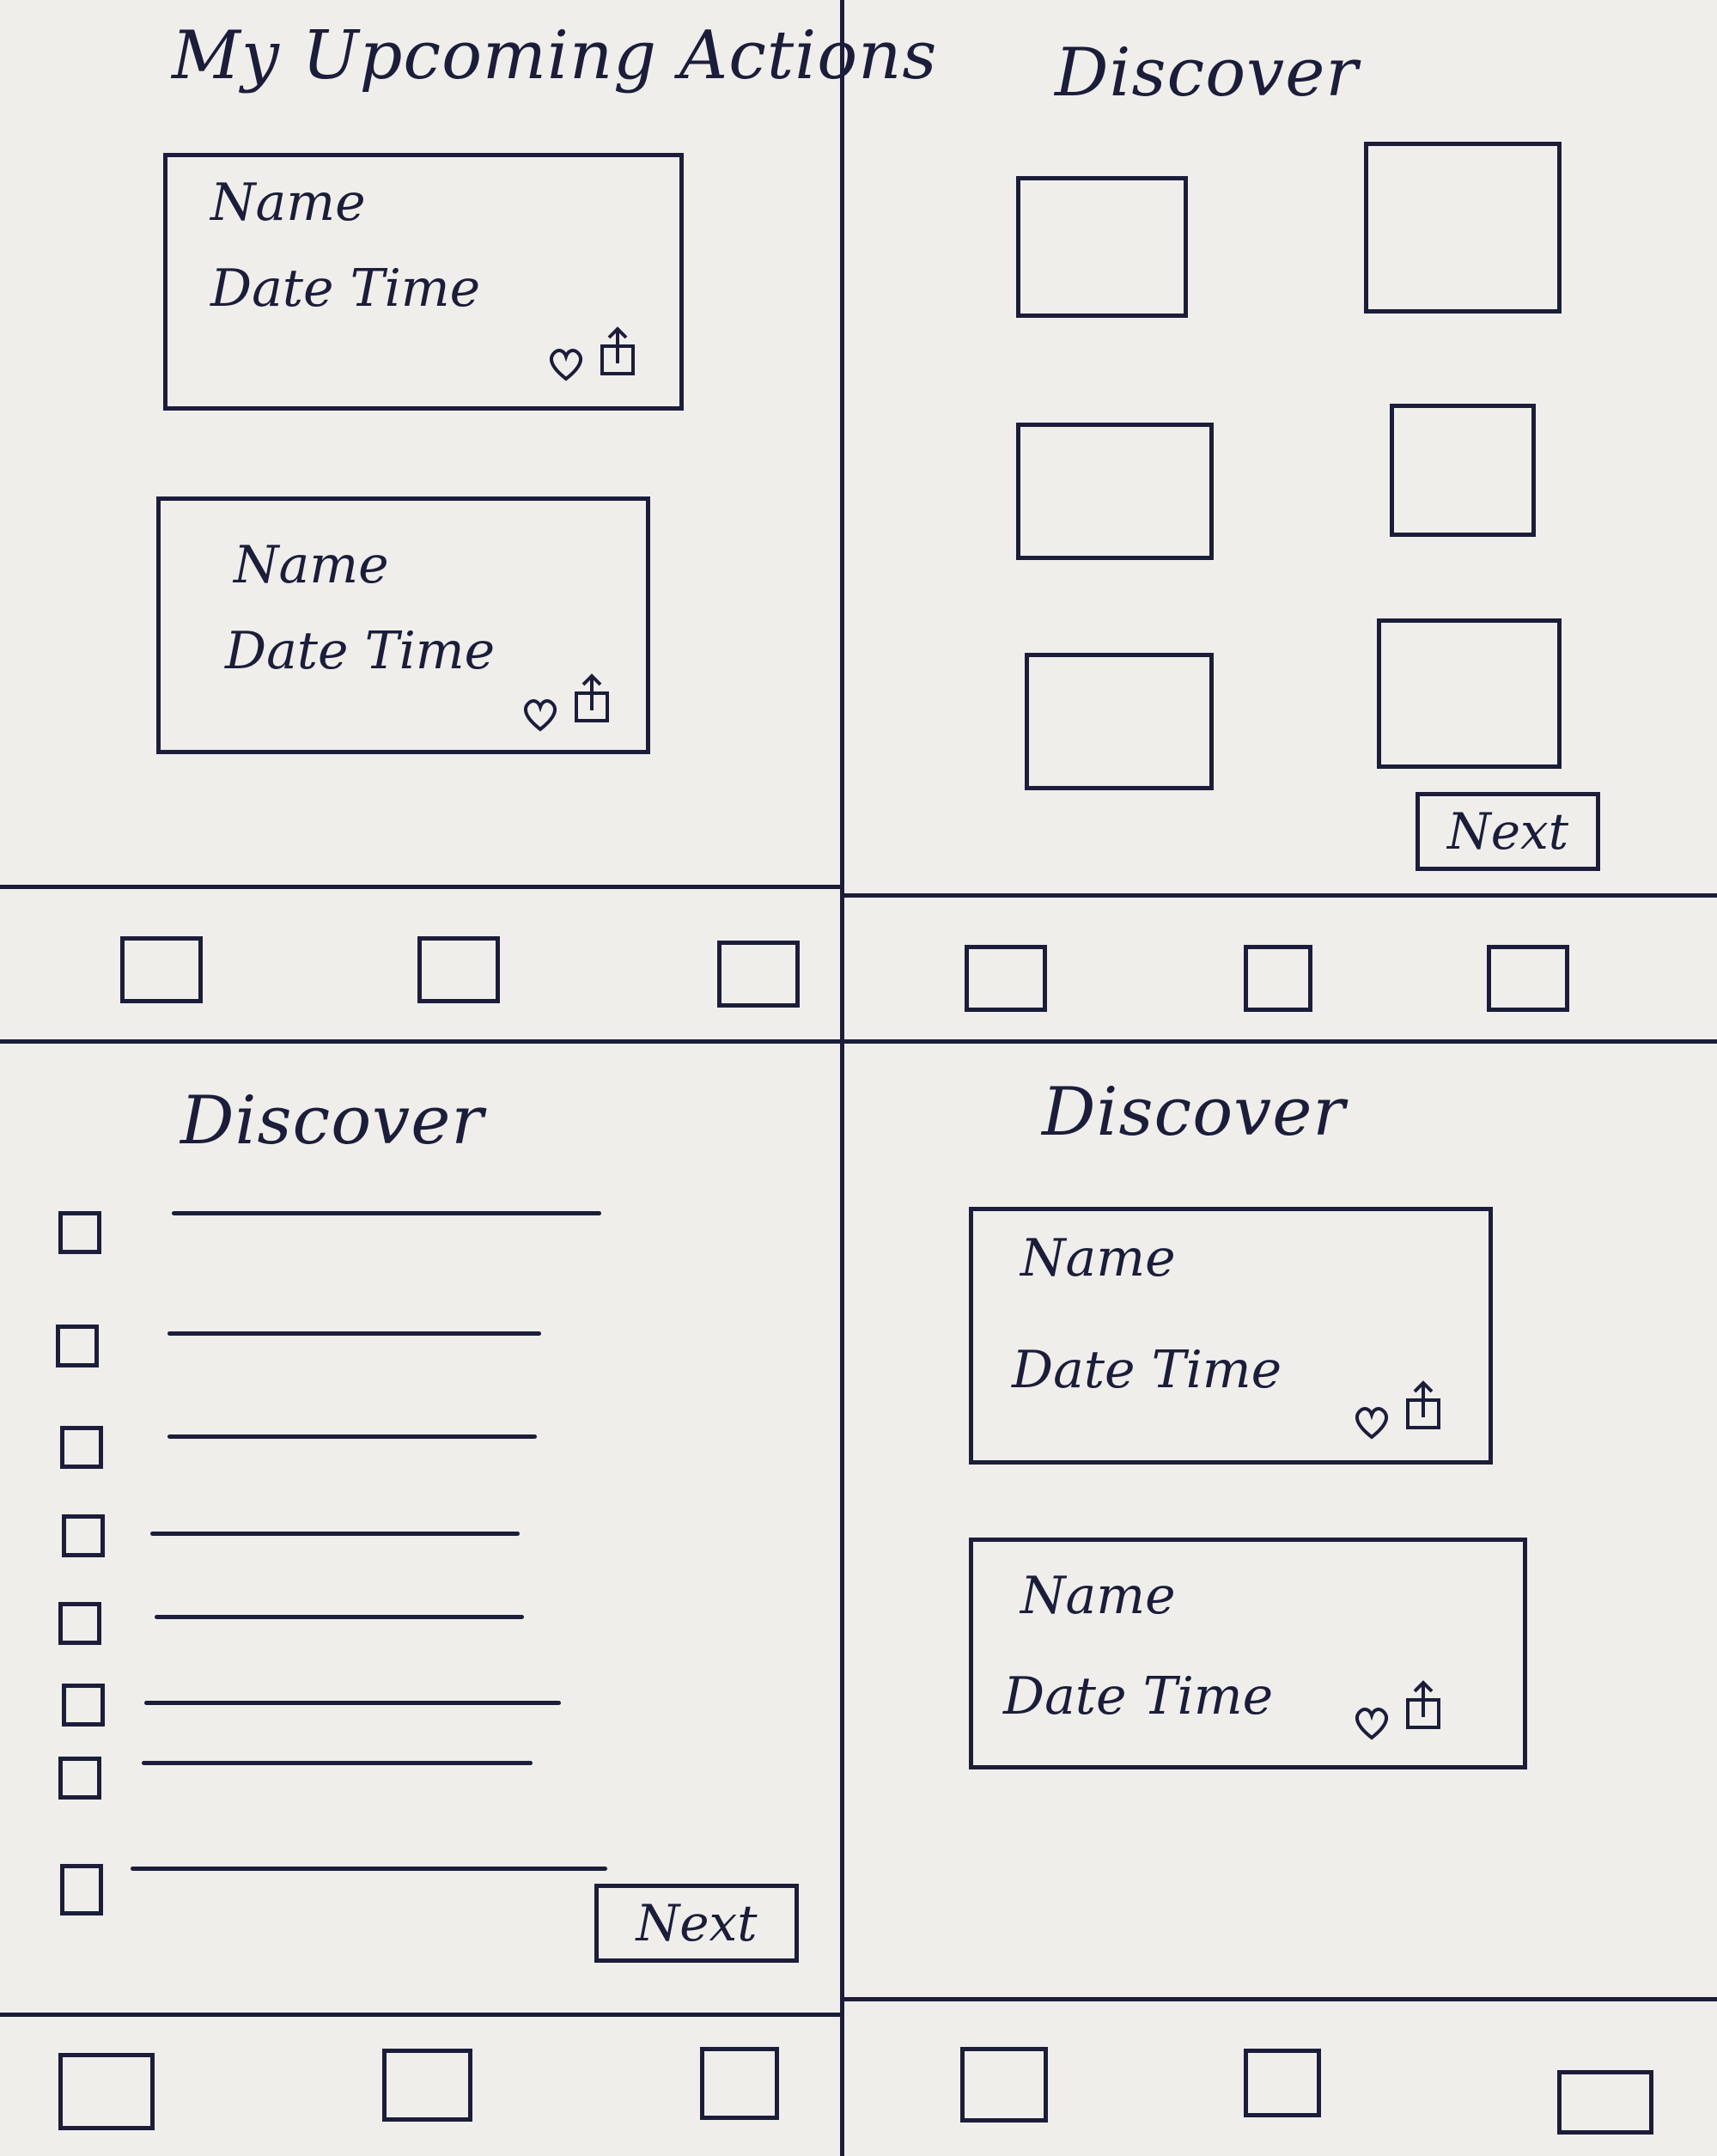  Describe the element at coordinates (555, 55) in the screenshot. I see `page-title: My Upcoming Actions` at that location.